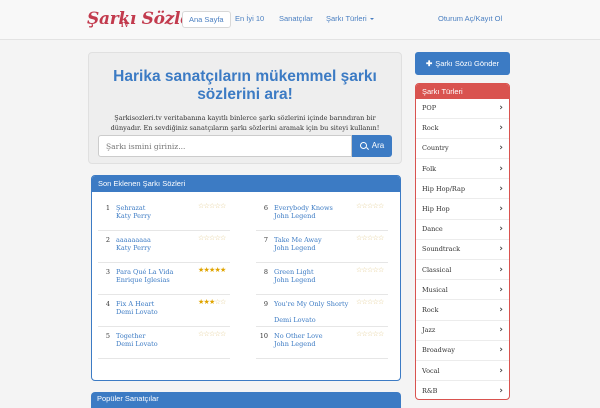 This screenshot has width=600, height=408. I want to click on song-item: 7 Take Me Away John Legend ☆☆☆☆☆, so click(322, 247).